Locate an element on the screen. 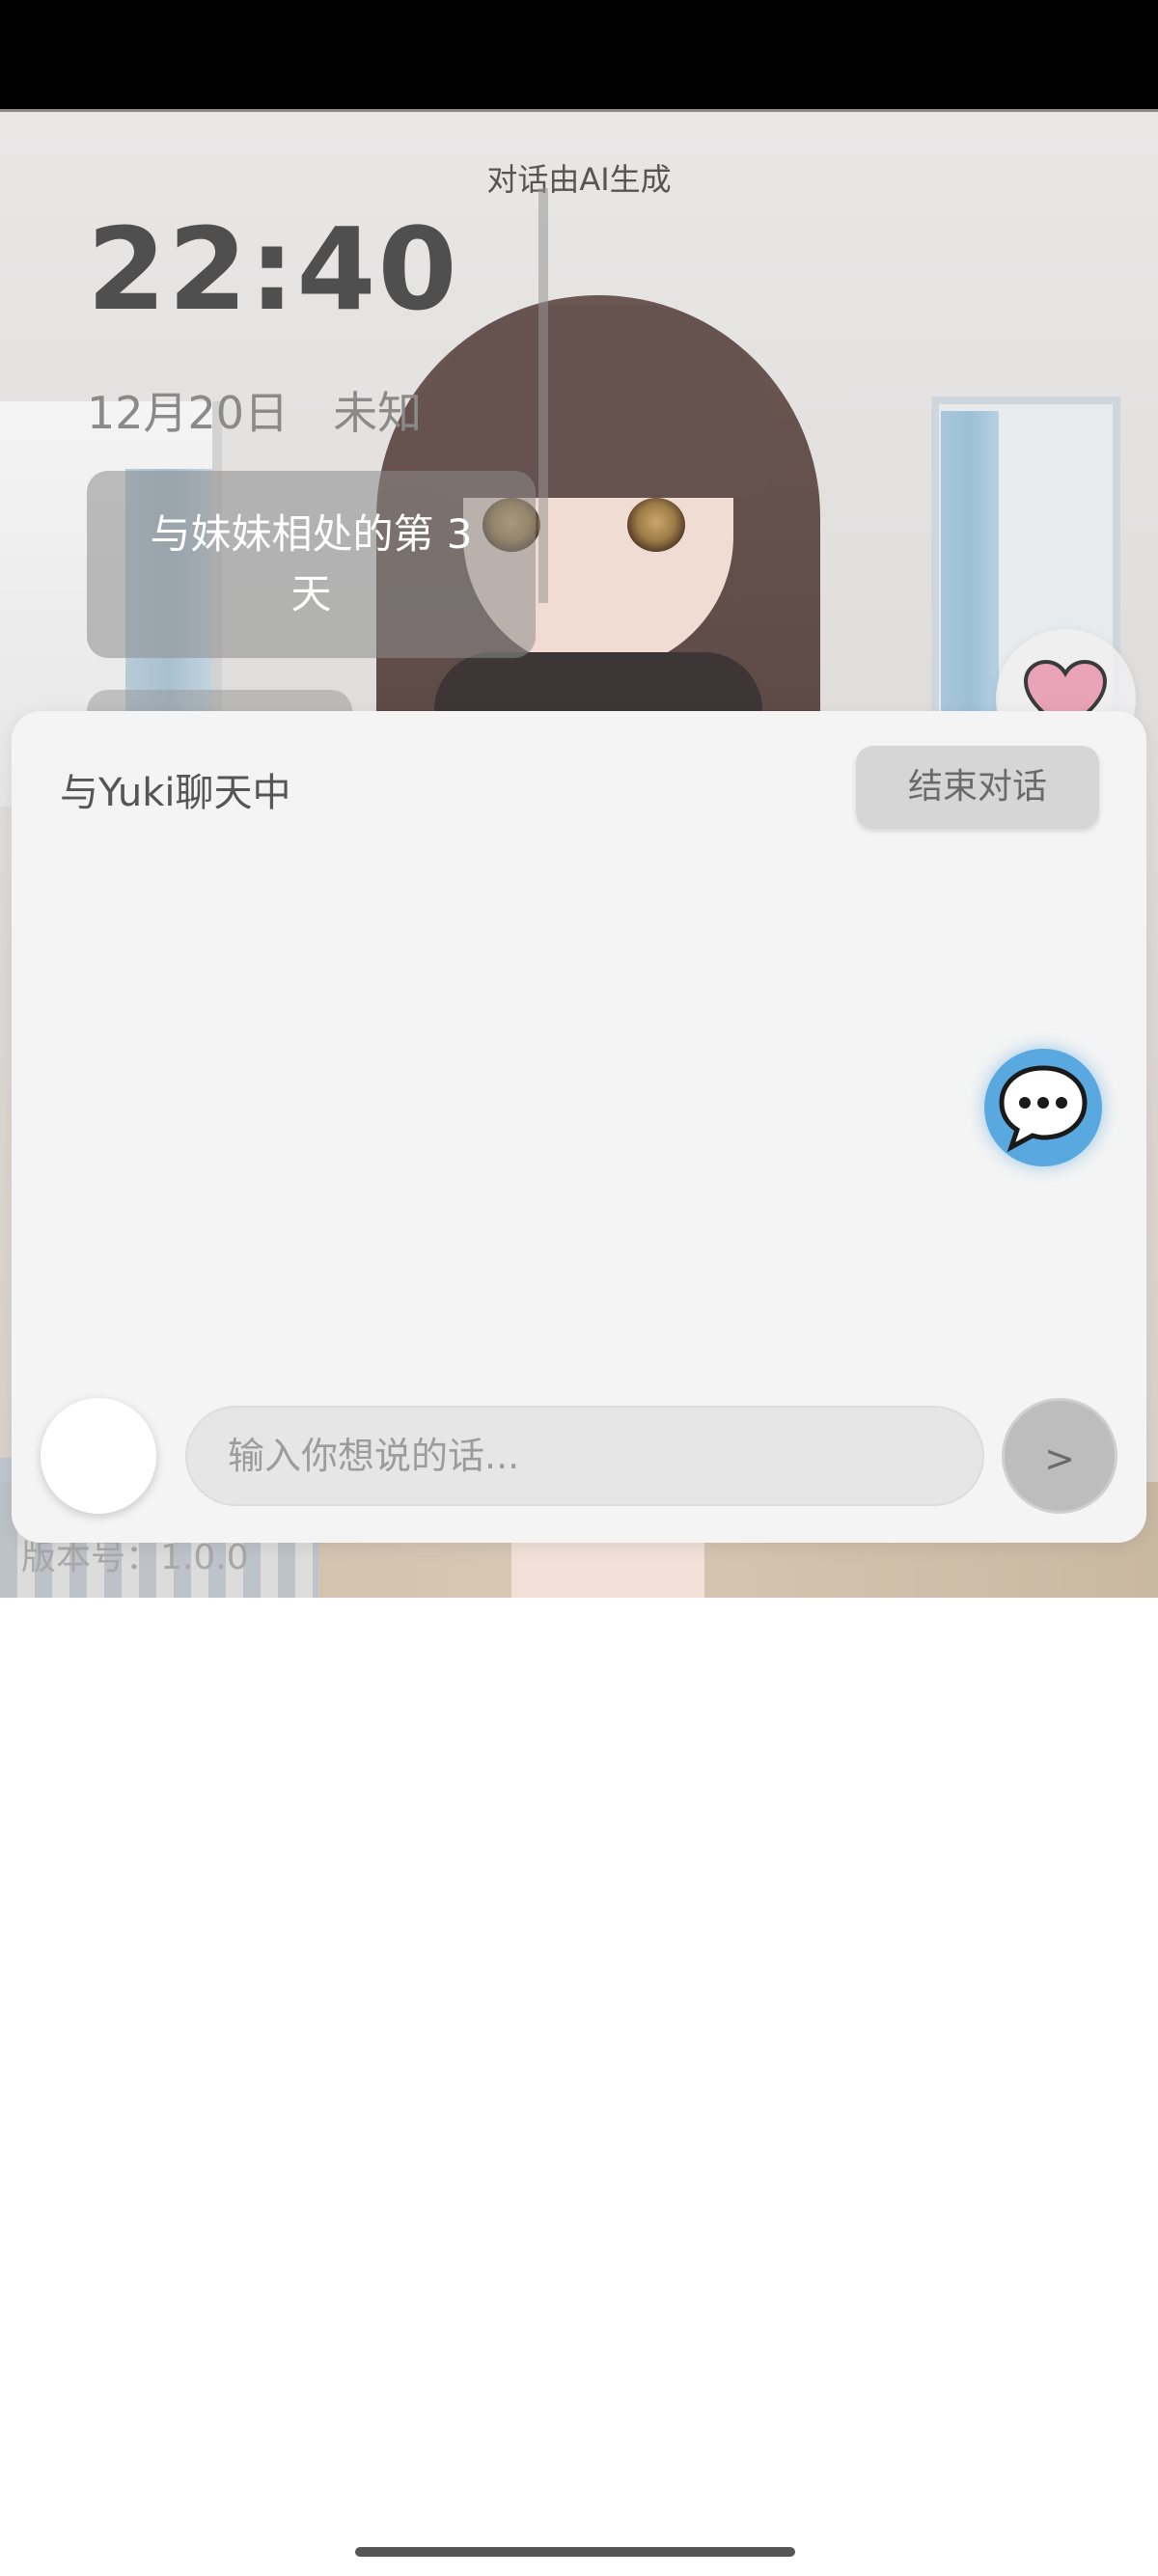  chat-title: 与Yuki聊天中 is located at coordinates (175, 793).